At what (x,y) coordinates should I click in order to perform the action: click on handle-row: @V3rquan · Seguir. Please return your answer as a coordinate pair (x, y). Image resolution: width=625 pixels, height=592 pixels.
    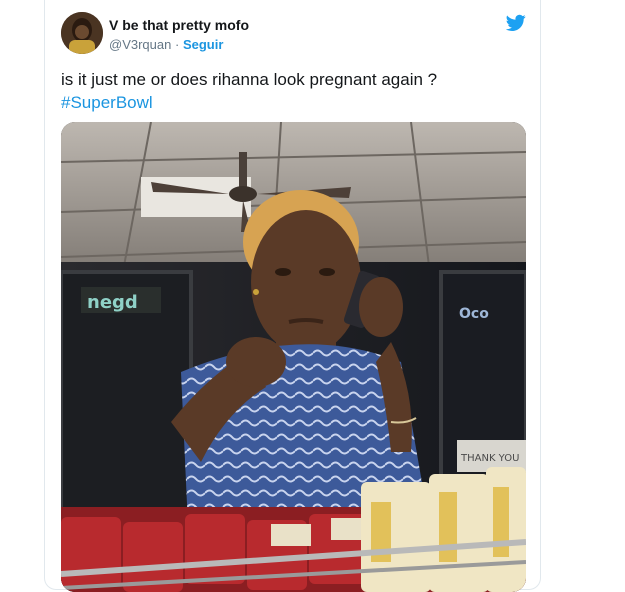
    Looking at the image, I should click on (166, 44).